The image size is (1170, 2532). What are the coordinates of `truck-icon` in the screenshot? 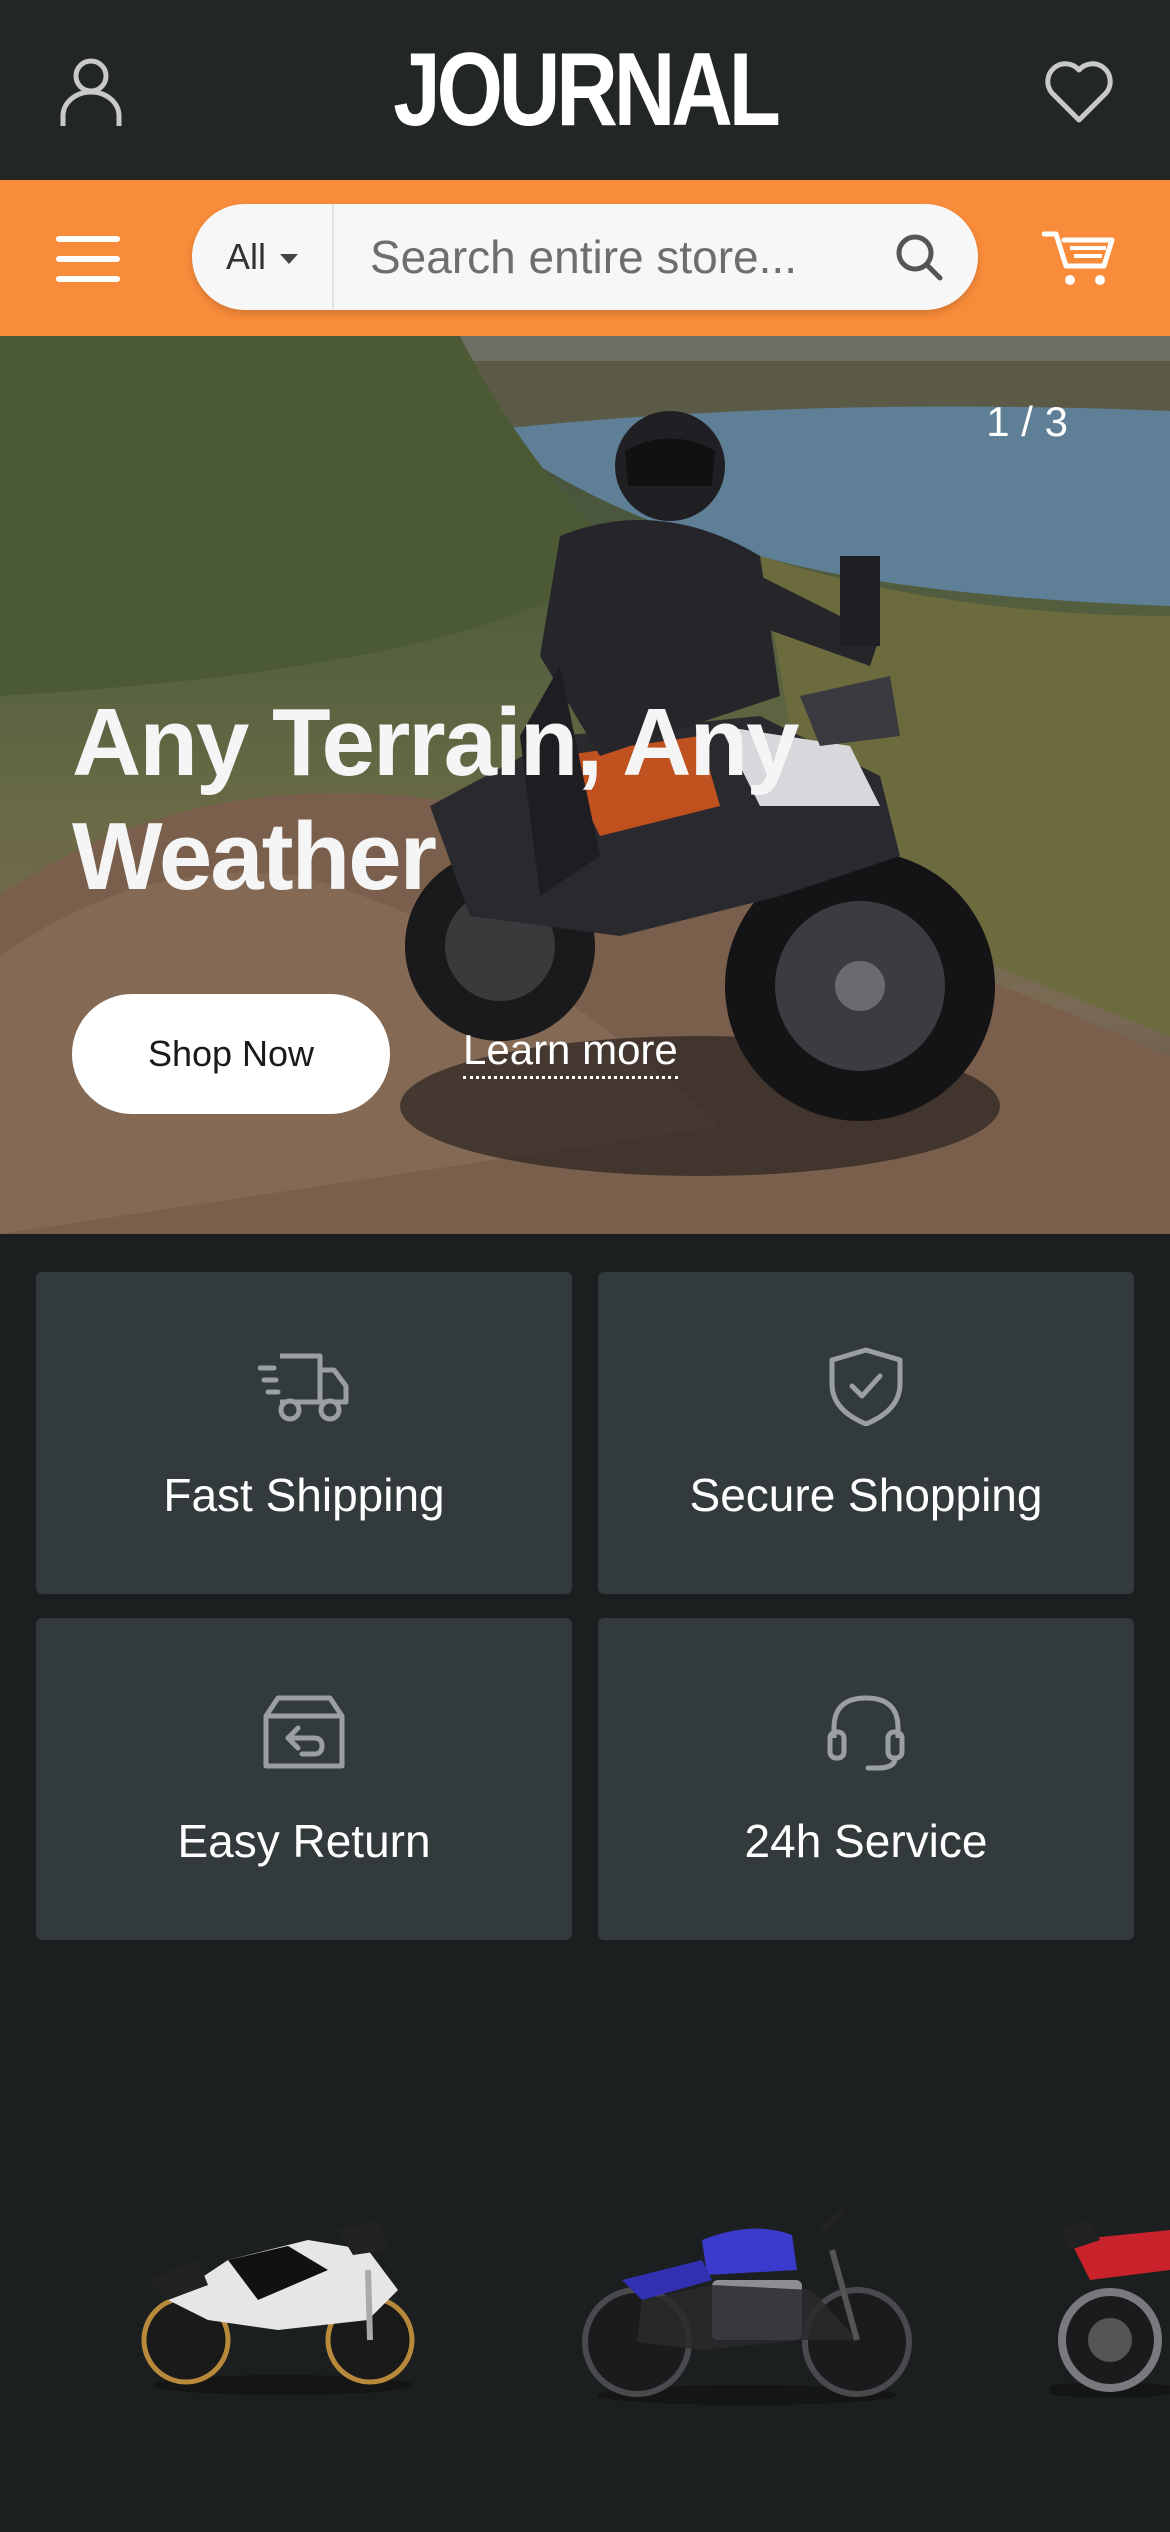 It's located at (303, 1387).